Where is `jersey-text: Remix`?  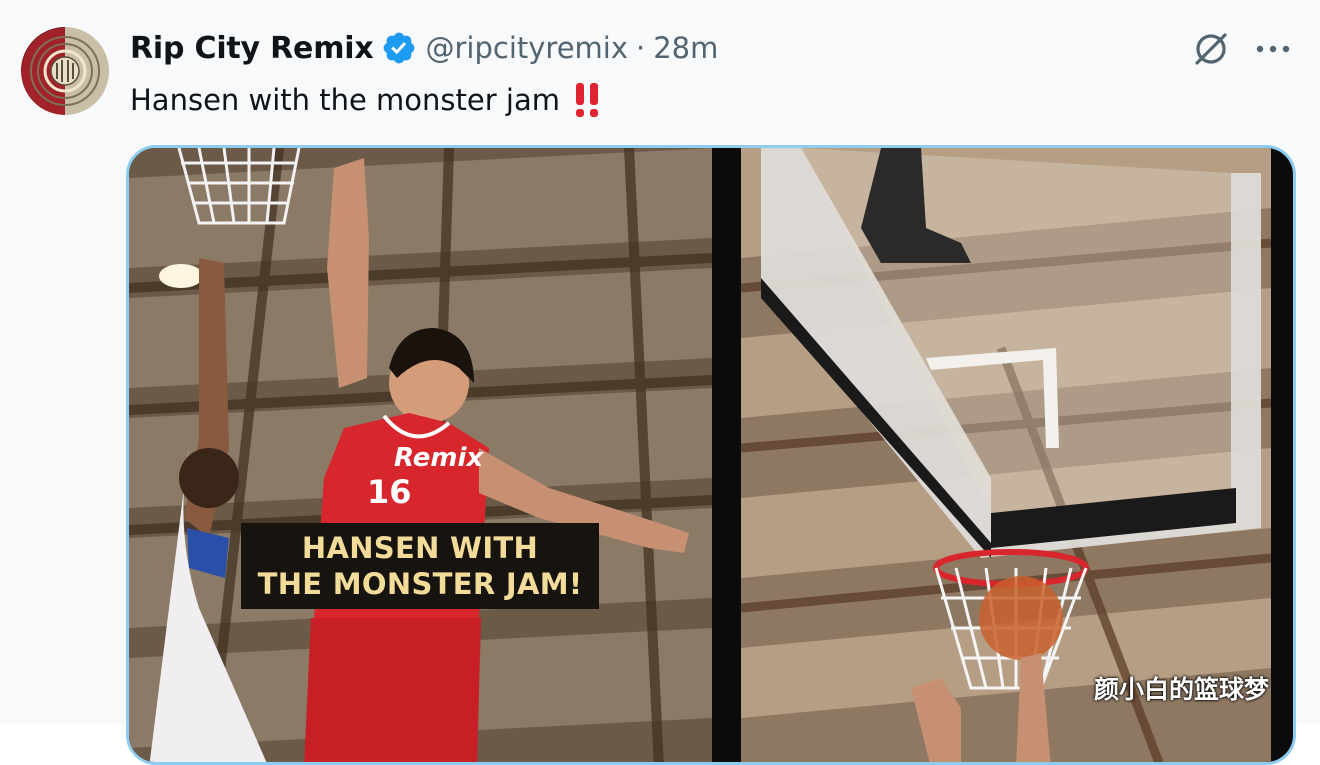 jersey-text: Remix is located at coordinates (439, 458).